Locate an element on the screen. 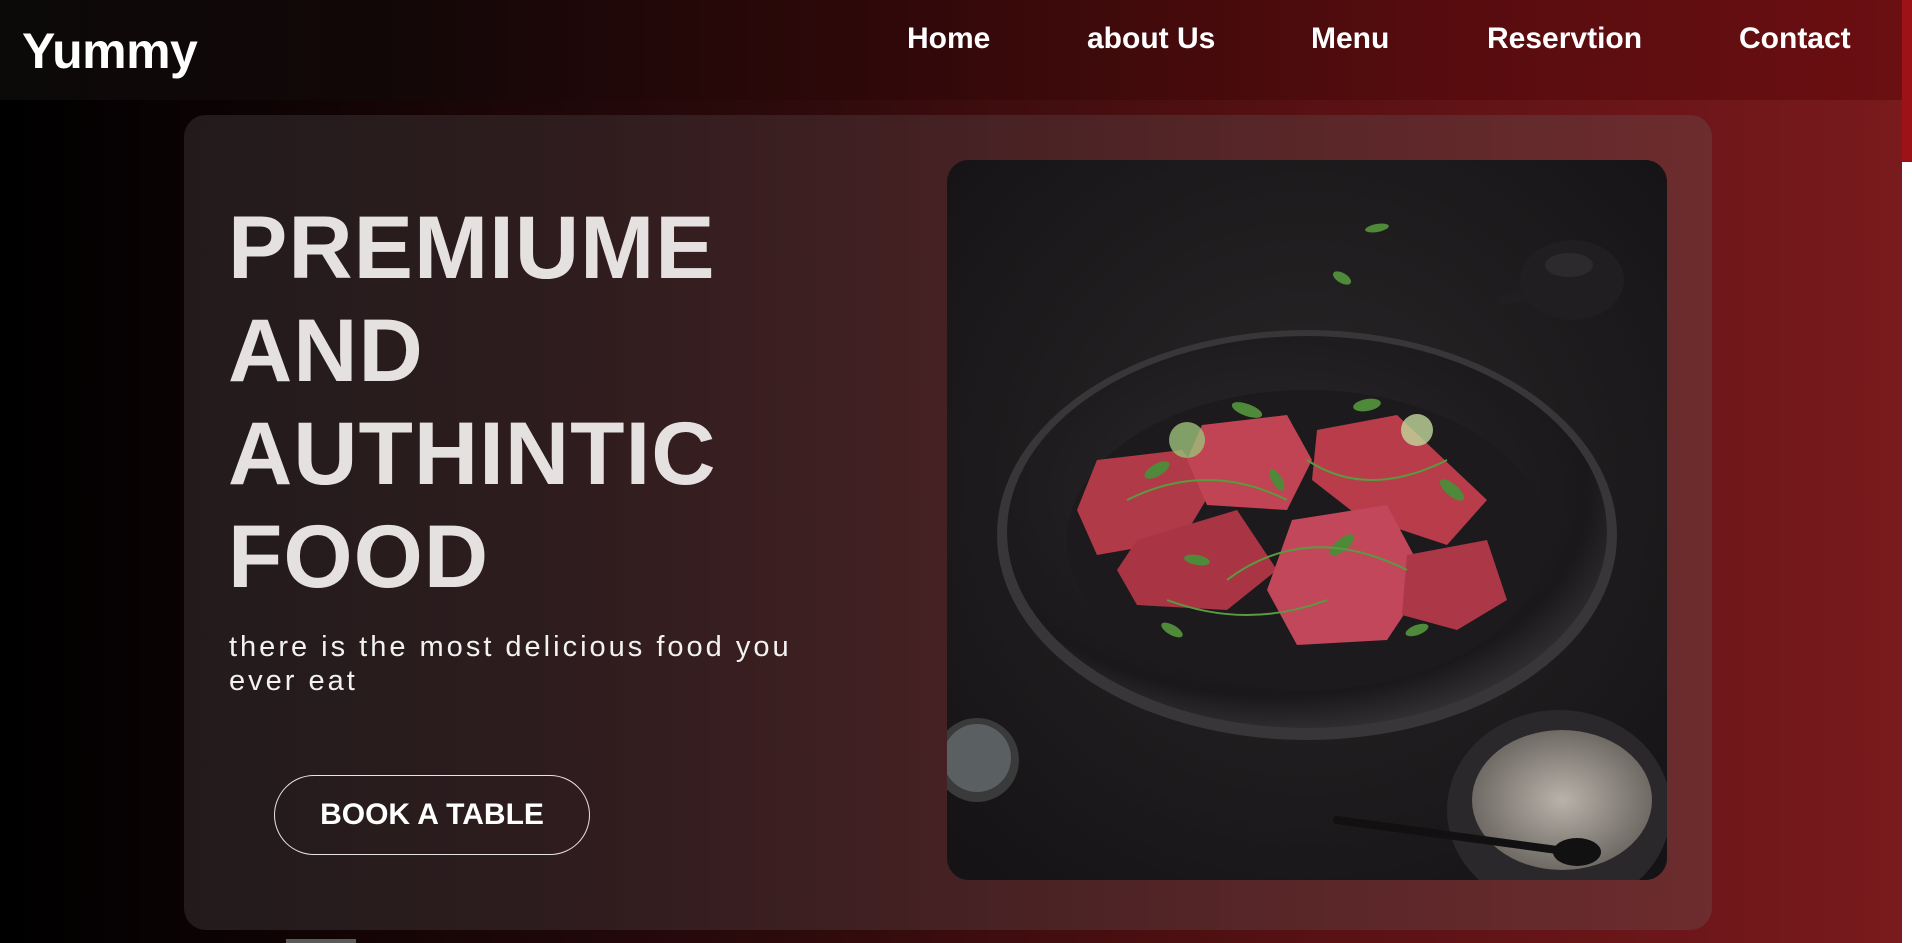 The width and height of the screenshot is (1912, 943). headline-line: PREMIUME is located at coordinates (472, 247).